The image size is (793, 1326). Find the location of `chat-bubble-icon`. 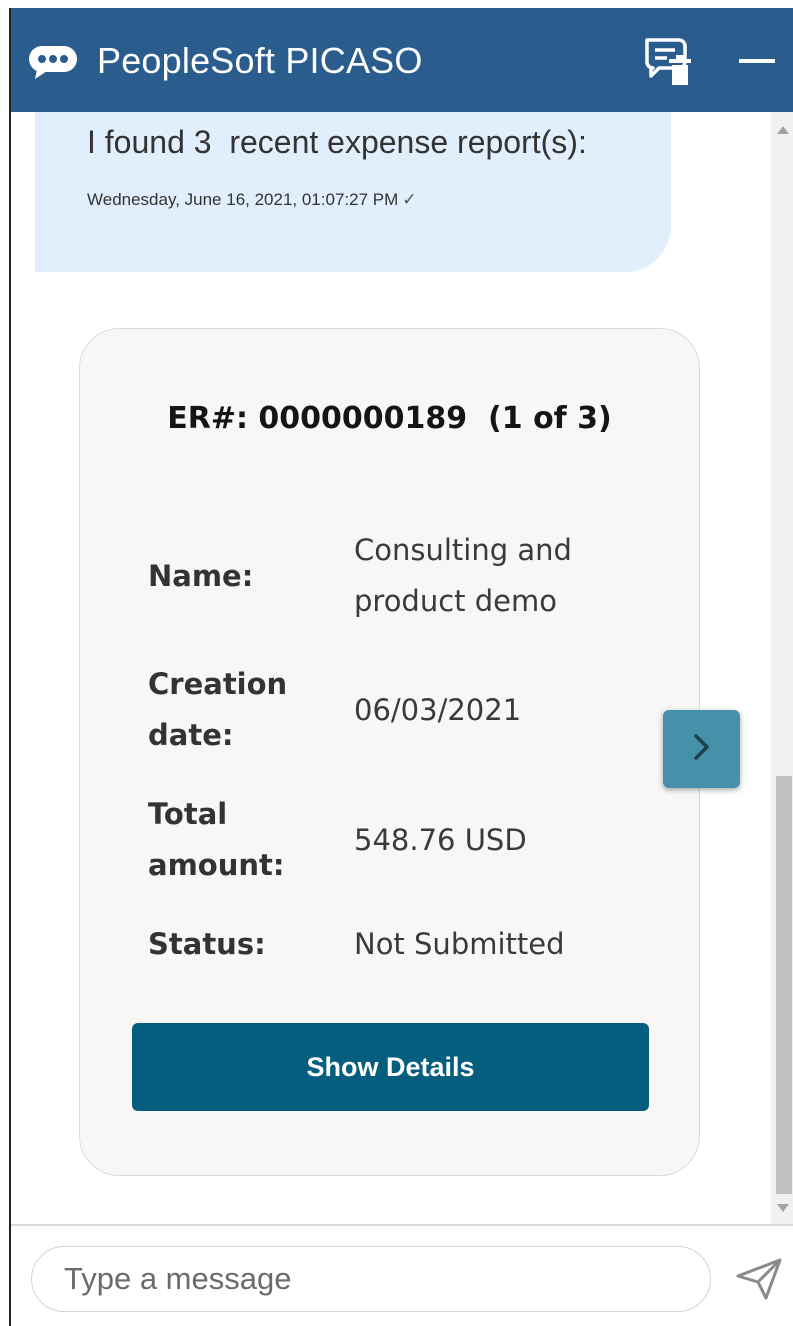

chat-bubble-icon is located at coordinates (53, 62).